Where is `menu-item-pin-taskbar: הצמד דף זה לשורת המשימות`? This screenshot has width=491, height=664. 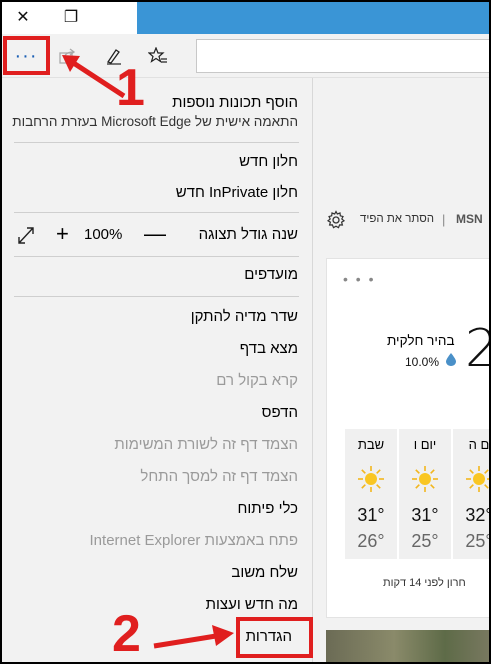
menu-item-pin-taskbar: הצמד דף זה לשורת המשימות is located at coordinates (206, 444).